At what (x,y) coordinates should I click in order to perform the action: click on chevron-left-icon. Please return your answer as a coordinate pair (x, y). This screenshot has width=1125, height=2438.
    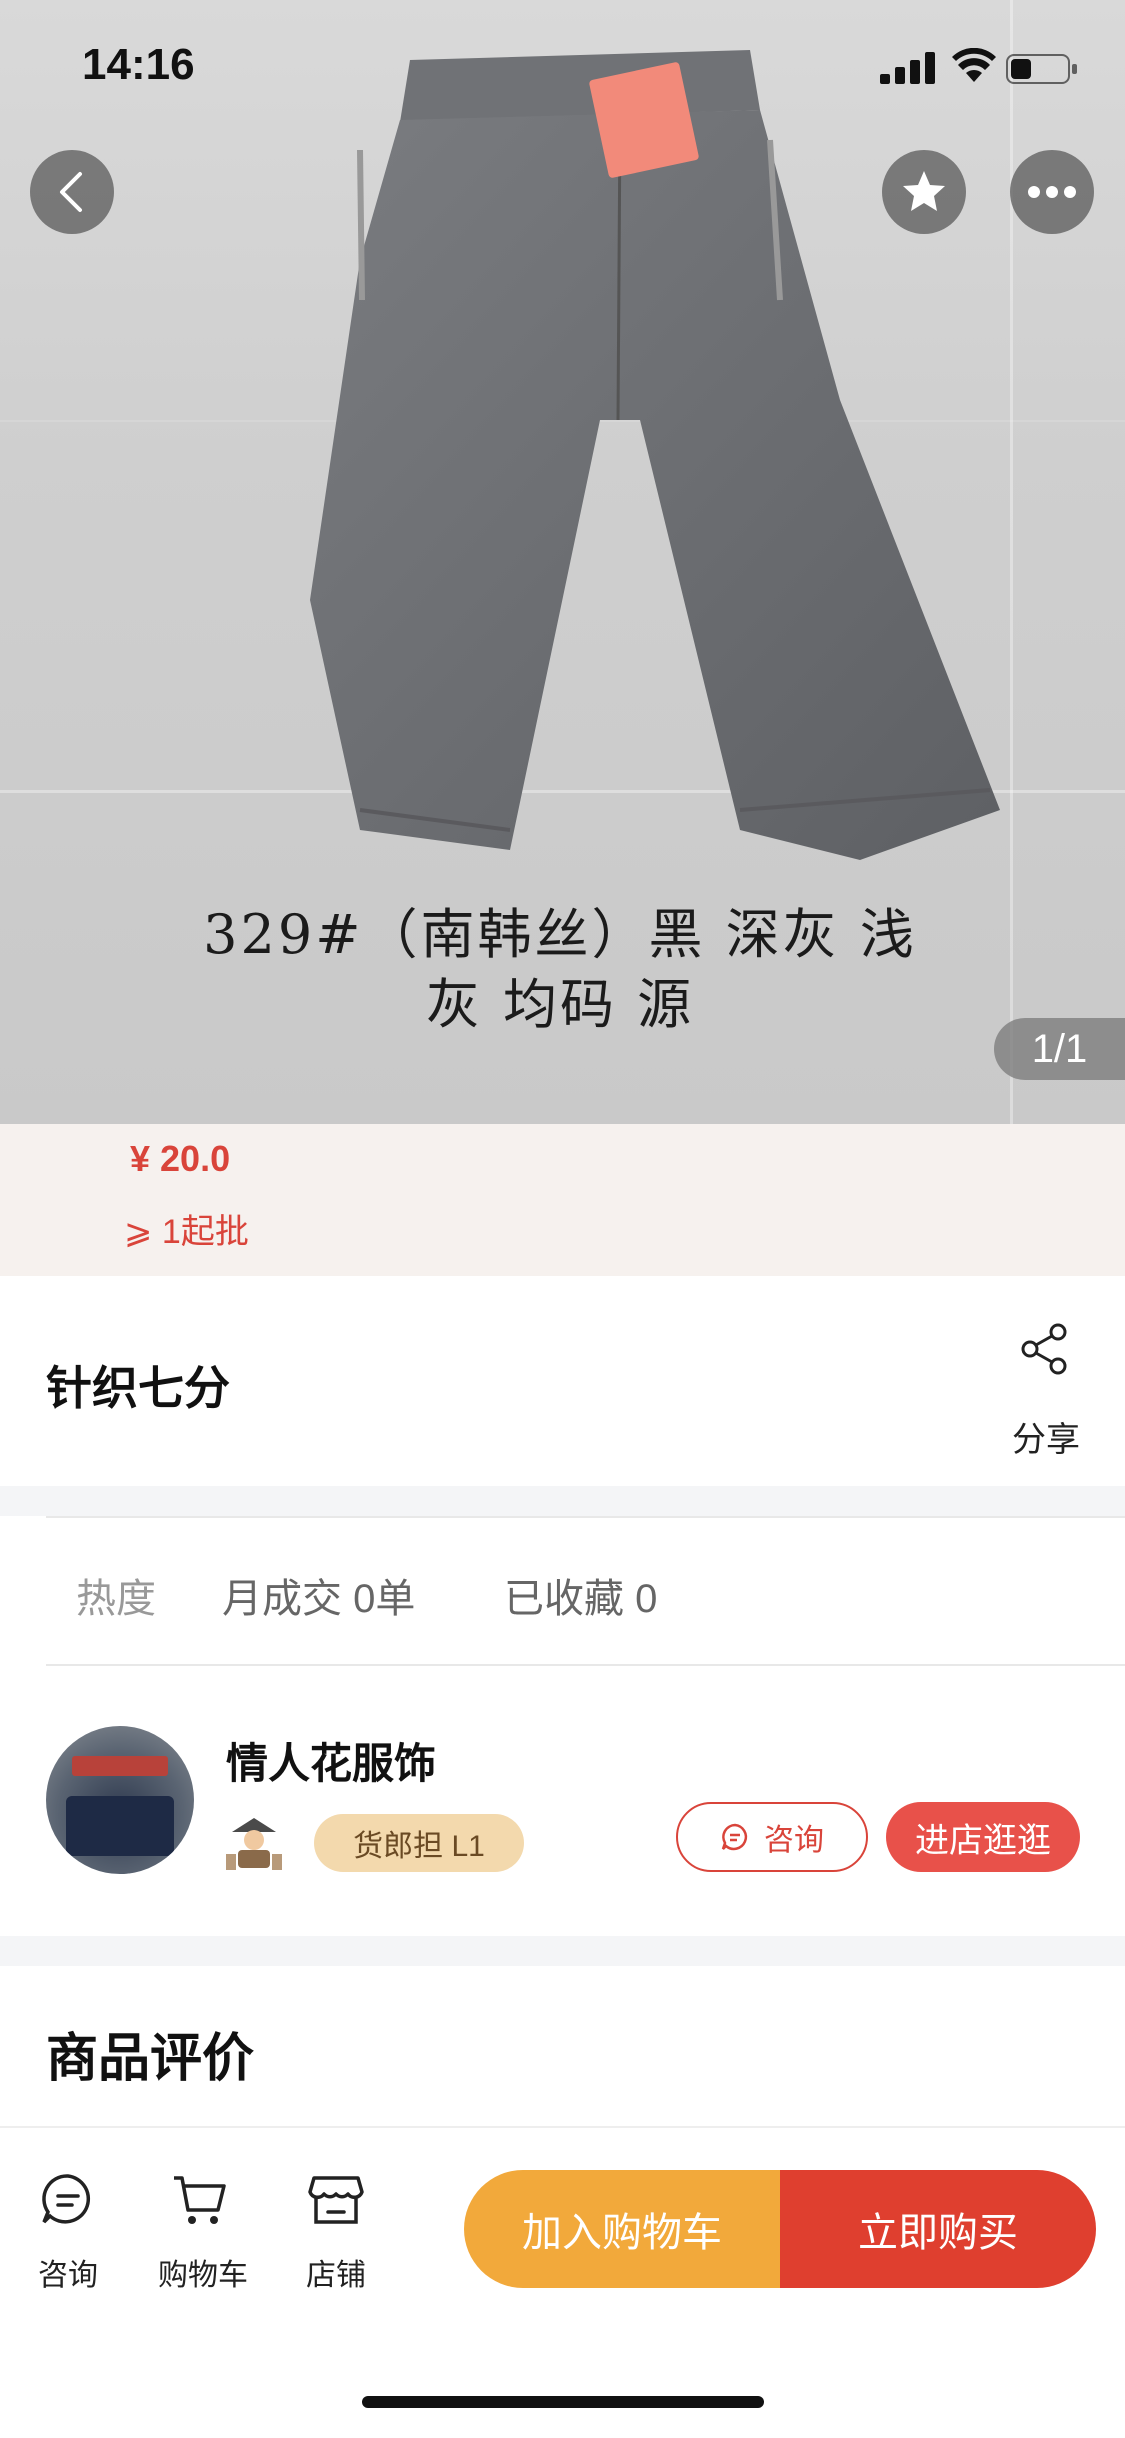
    Looking at the image, I should click on (71, 192).